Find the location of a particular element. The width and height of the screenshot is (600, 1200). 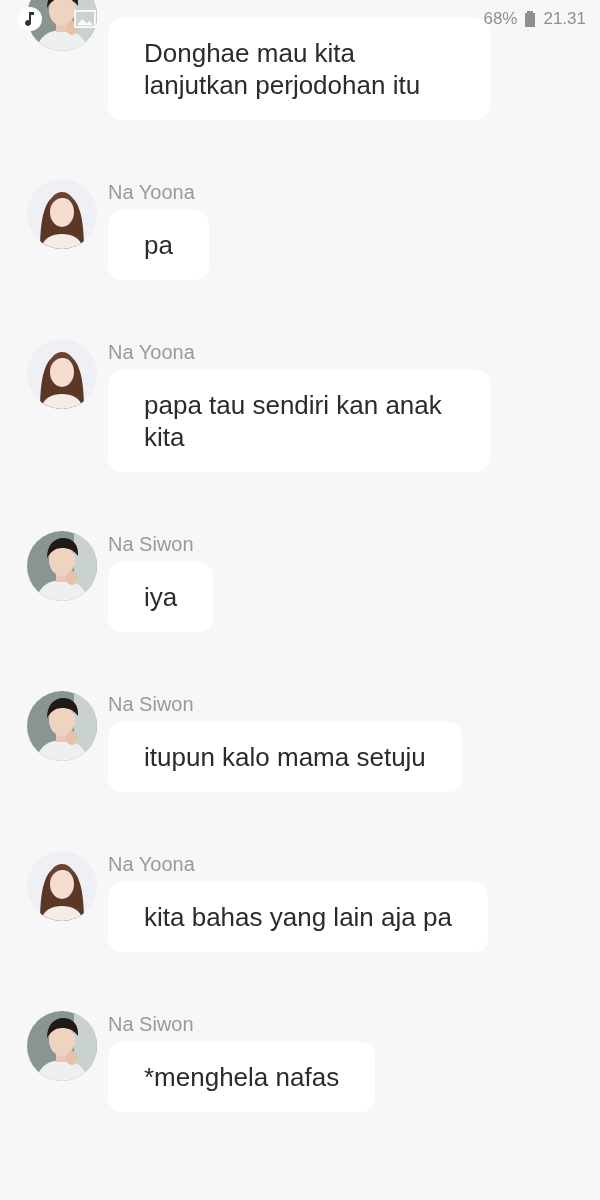

message-bubble: itupun kalo mama setuju is located at coordinates (285, 757).